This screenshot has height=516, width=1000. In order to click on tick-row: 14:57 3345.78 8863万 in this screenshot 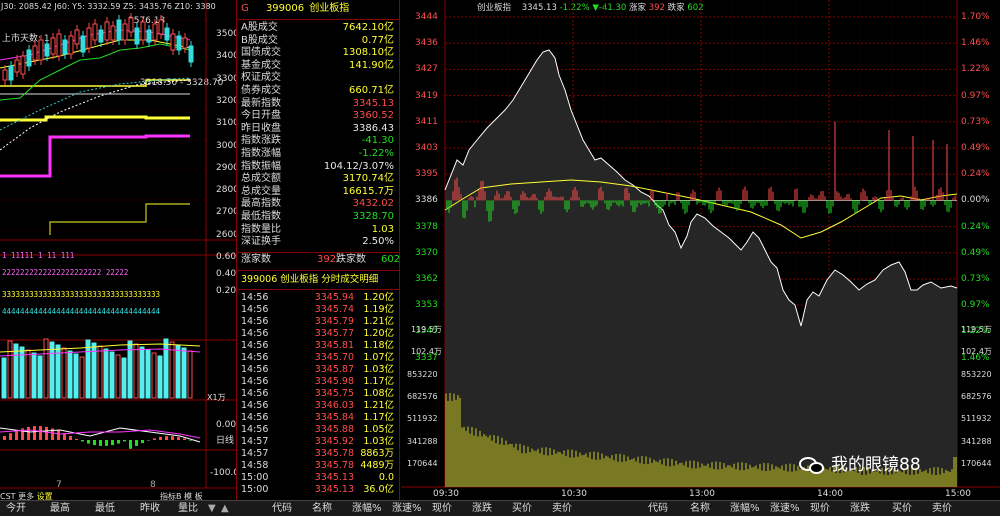, I will do `click(318, 454)`.